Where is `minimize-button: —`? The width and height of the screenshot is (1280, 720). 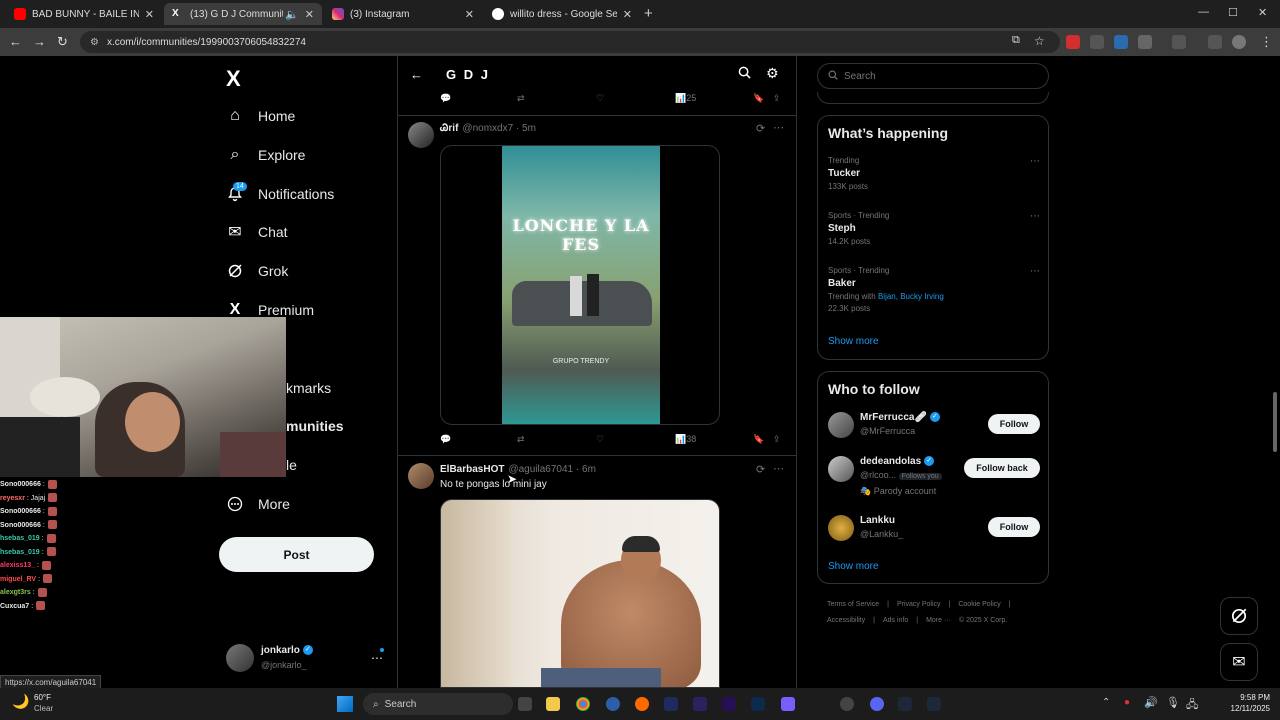
minimize-button: — is located at coordinates (1203, 12).